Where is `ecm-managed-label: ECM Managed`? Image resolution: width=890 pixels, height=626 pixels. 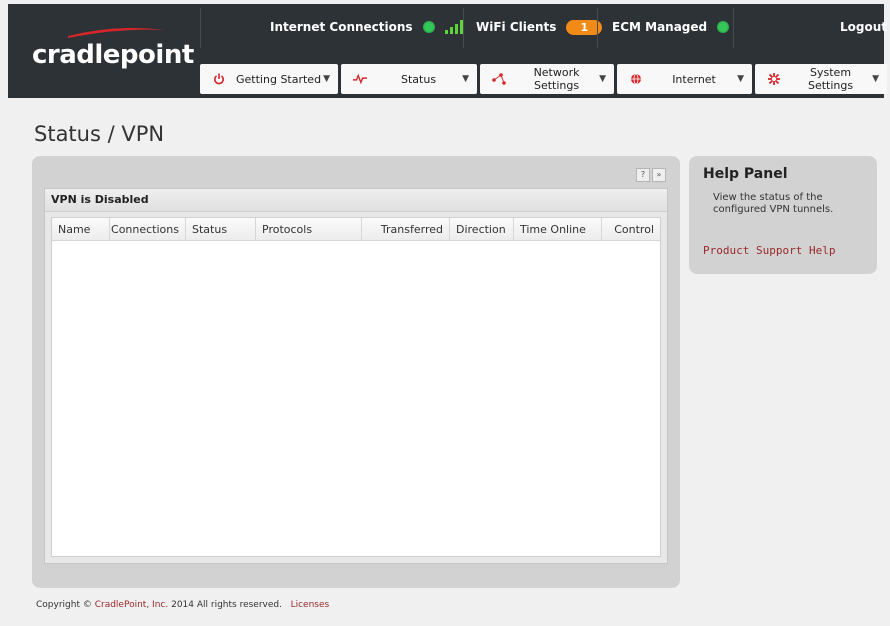
ecm-managed-label: ECM Managed is located at coordinates (660, 27).